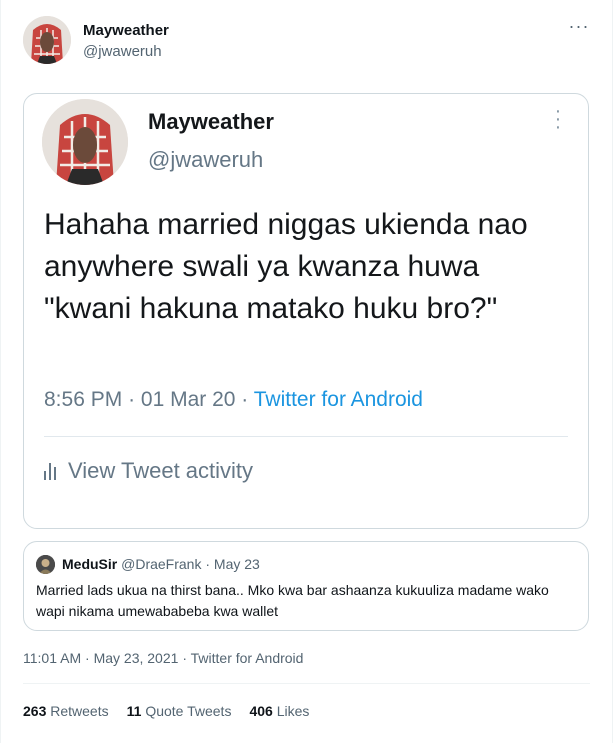  Describe the element at coordinates (83, 399) in the screenshot. I see `screenshot-time: 8:56 PM` at that location.